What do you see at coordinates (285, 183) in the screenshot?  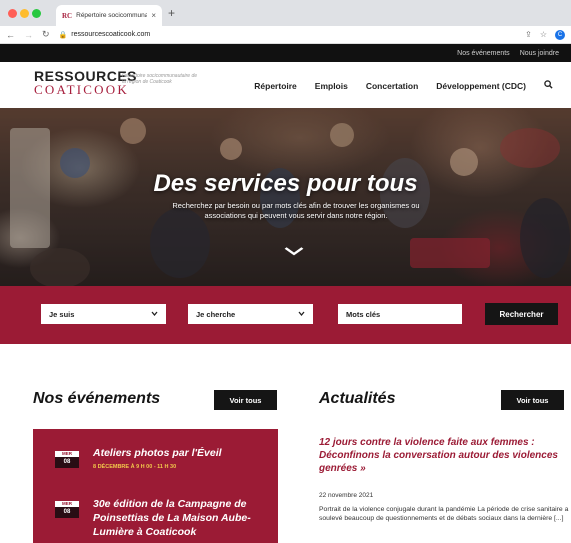 I see `hero-title: Des services pour tous` at bounding box center [285, 183].